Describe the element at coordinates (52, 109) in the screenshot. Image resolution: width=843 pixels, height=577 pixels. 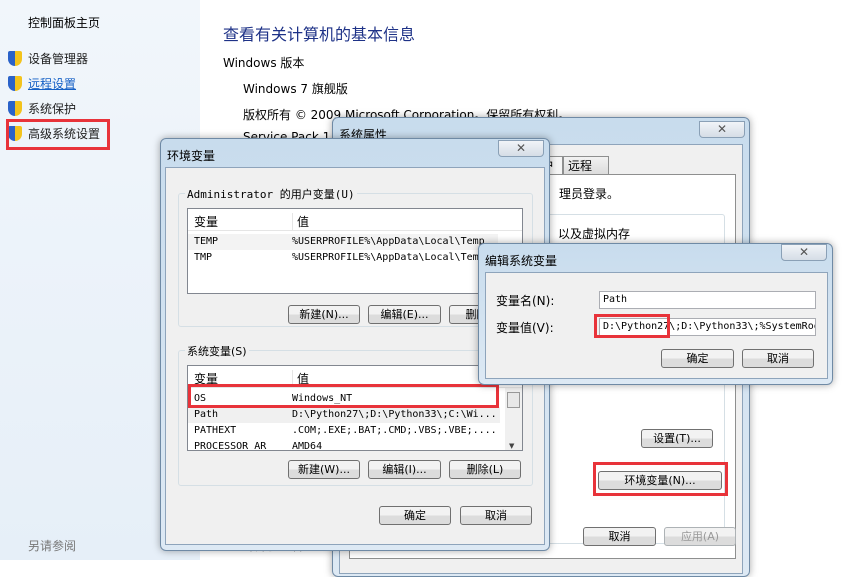
I see `label: 系统保护` at that location.